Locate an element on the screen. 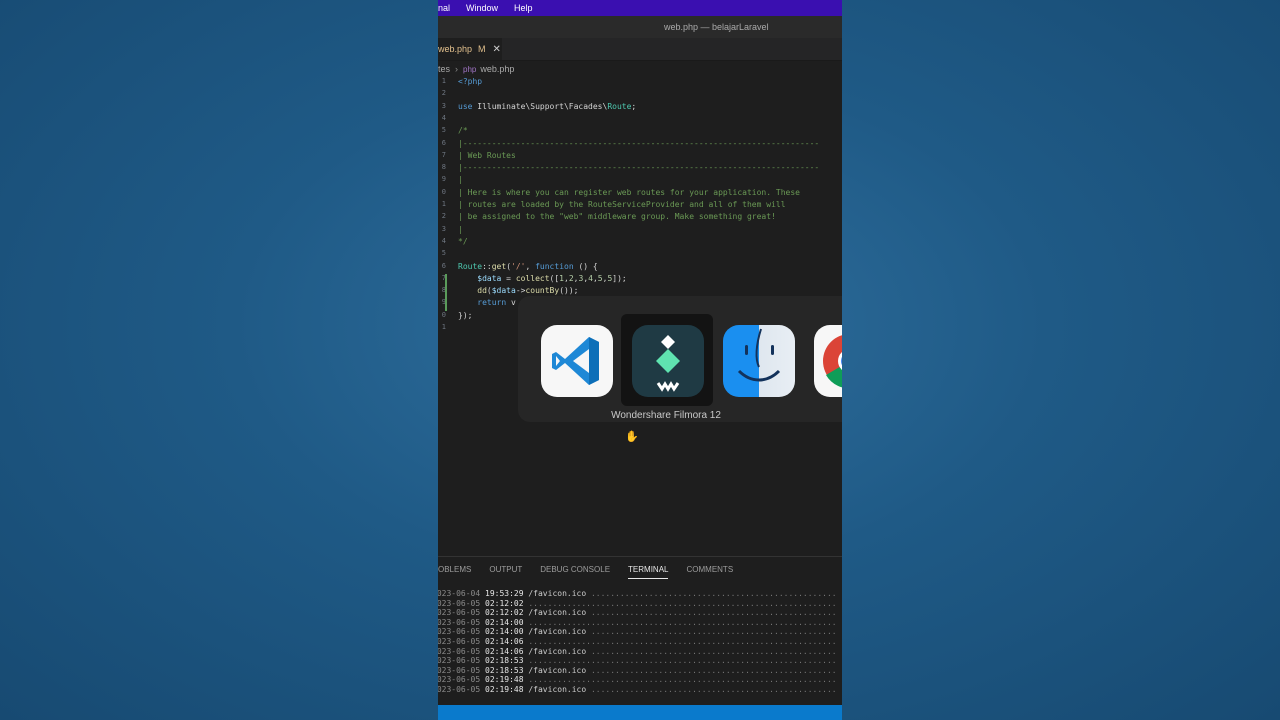  code-token: , is located at coordinates (530, 266).